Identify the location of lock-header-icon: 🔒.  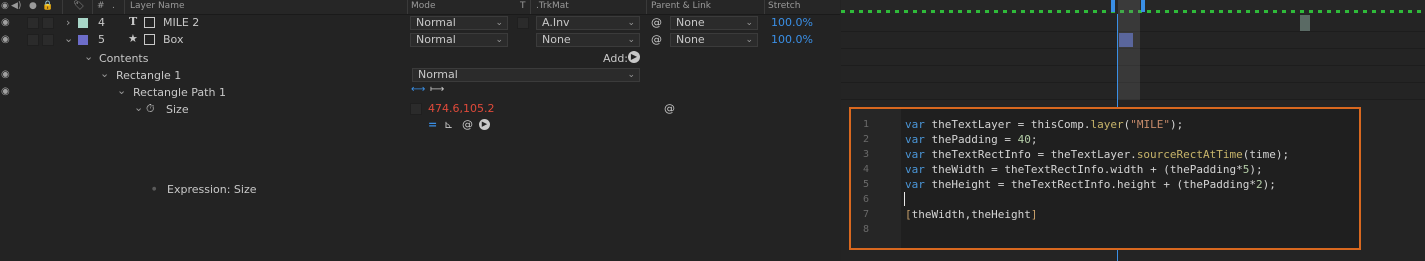
(47, 6).